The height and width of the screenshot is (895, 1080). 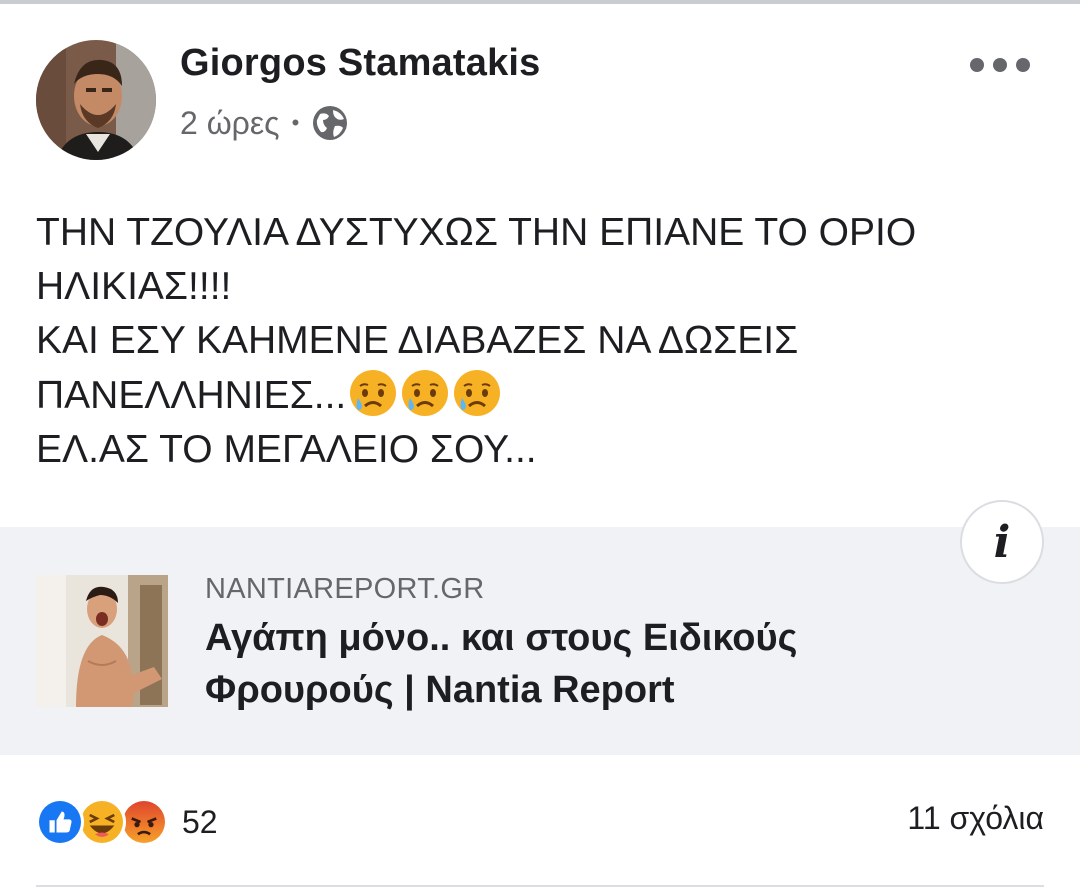 I want to click on bottom-divider, so click(x=540, y=886).